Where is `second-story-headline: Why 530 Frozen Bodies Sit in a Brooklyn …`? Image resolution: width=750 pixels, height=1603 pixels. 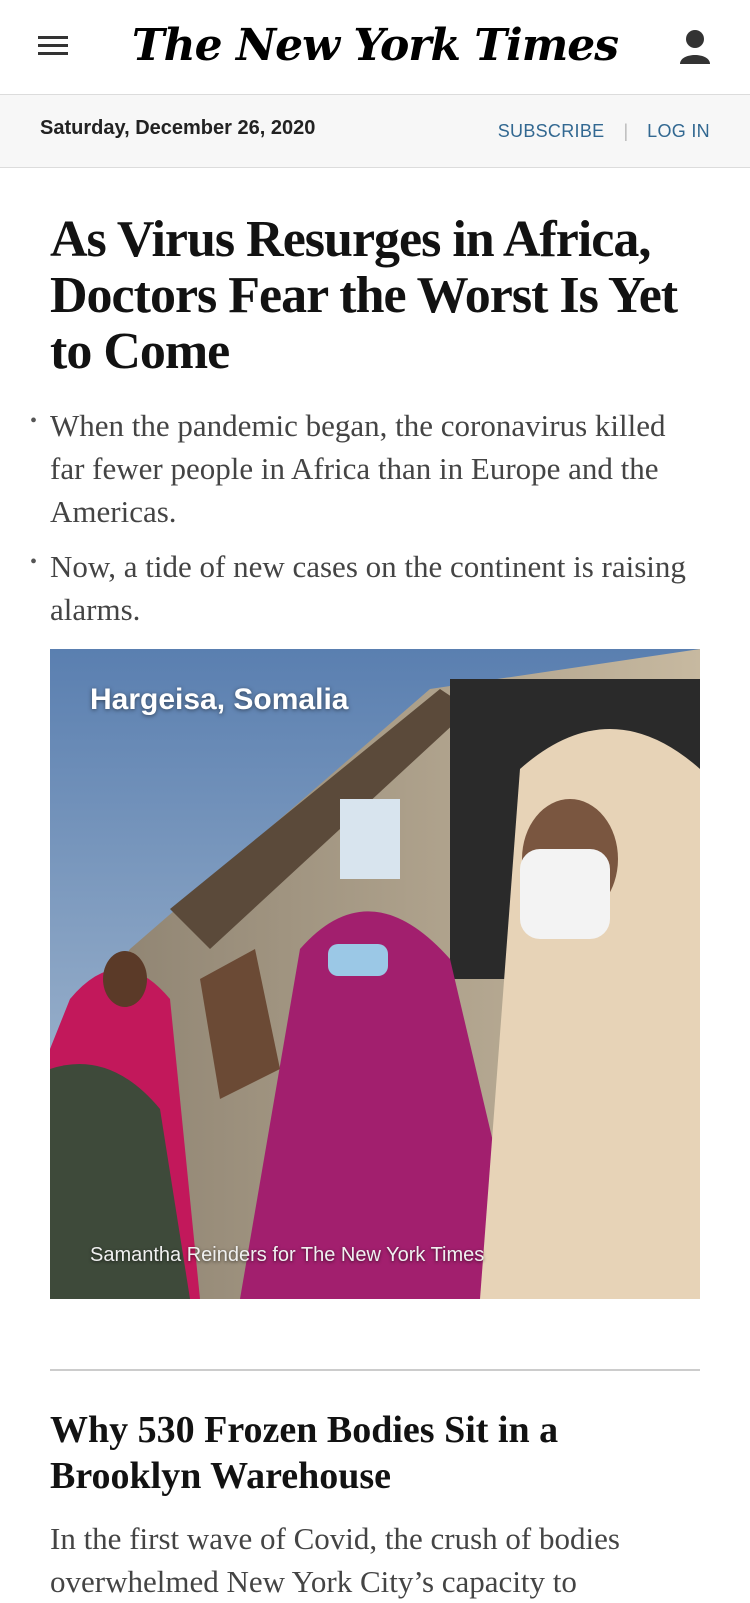 second-story-headline: Why 530 Frozen Bodies Sit in a Brooklyn … is located at coordinates (375, 1453).